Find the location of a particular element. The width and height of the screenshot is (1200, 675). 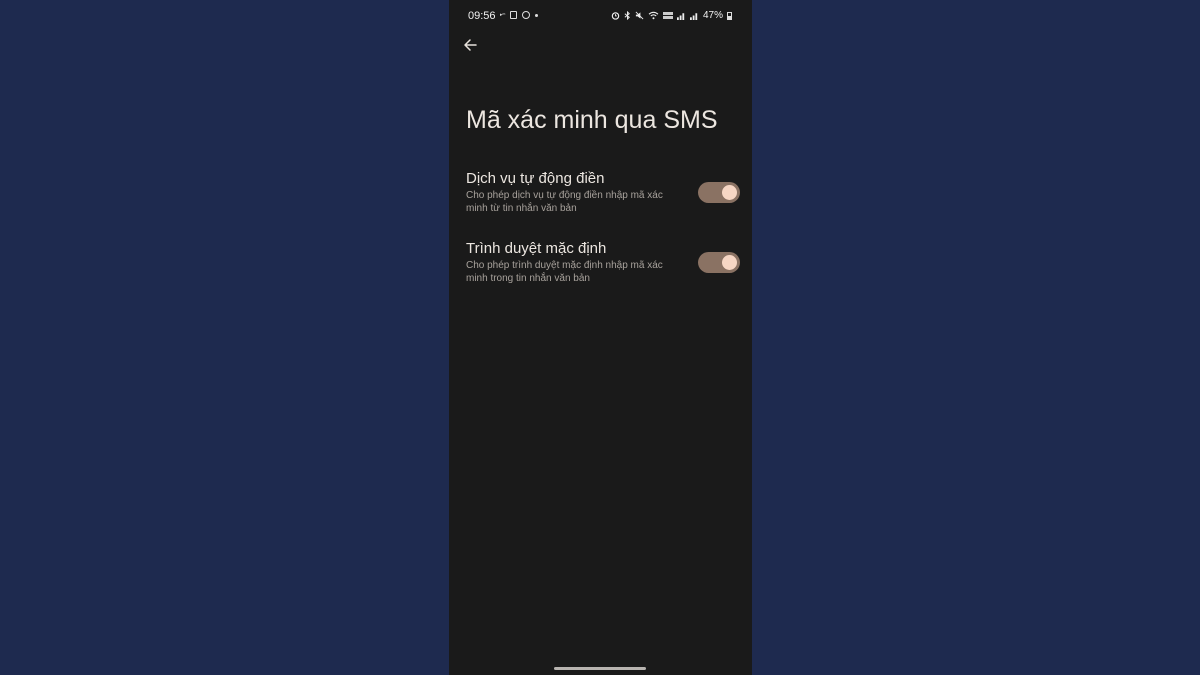

mute-icon is located at coordinates (639, 15).